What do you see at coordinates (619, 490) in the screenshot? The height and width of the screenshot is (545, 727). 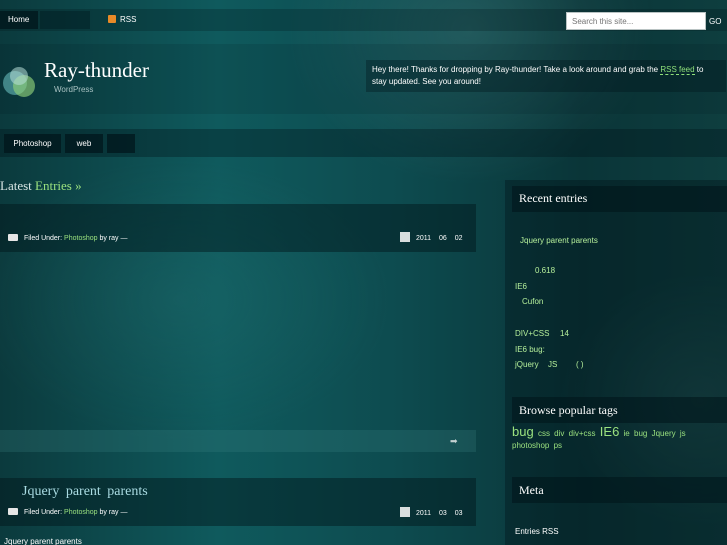 I see `meta-header-box` at bounding box center [619, 490].